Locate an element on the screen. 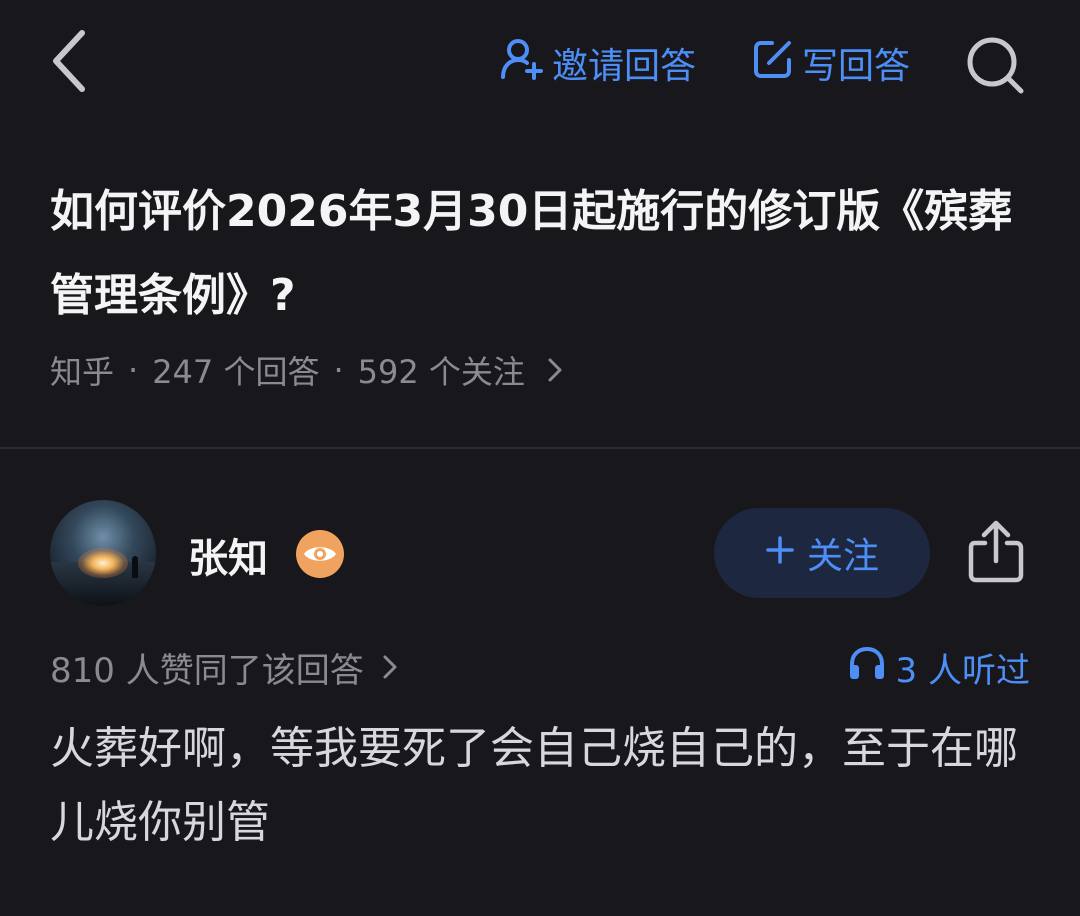  search-button is located at coordinates (995, 67).